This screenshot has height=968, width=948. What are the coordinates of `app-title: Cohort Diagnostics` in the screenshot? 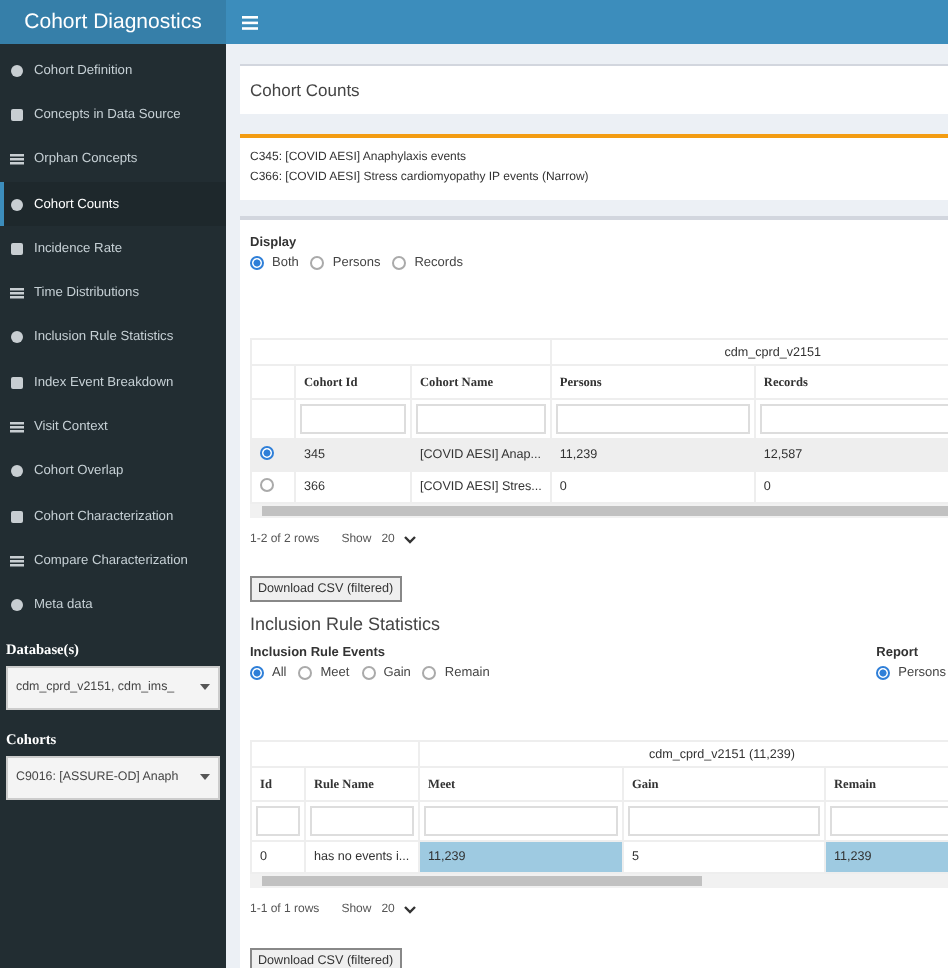 It's located at (113, 22).